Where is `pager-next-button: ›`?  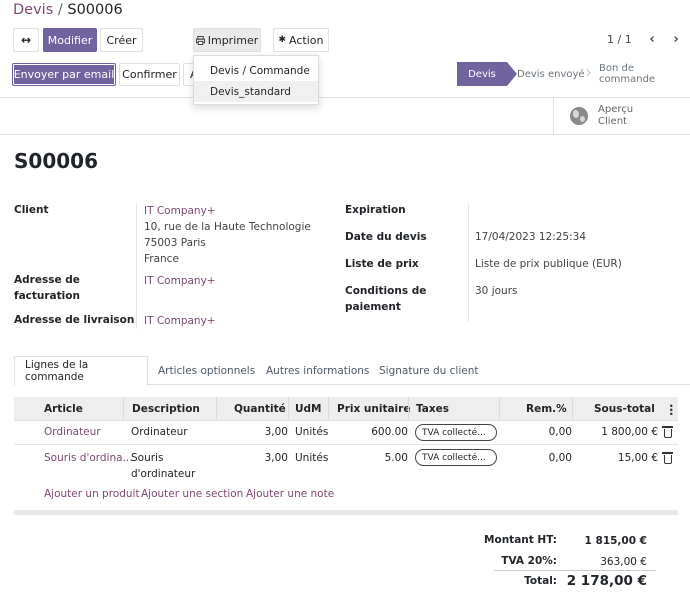 pager-next-button: › is located at coordinates (676, 39).